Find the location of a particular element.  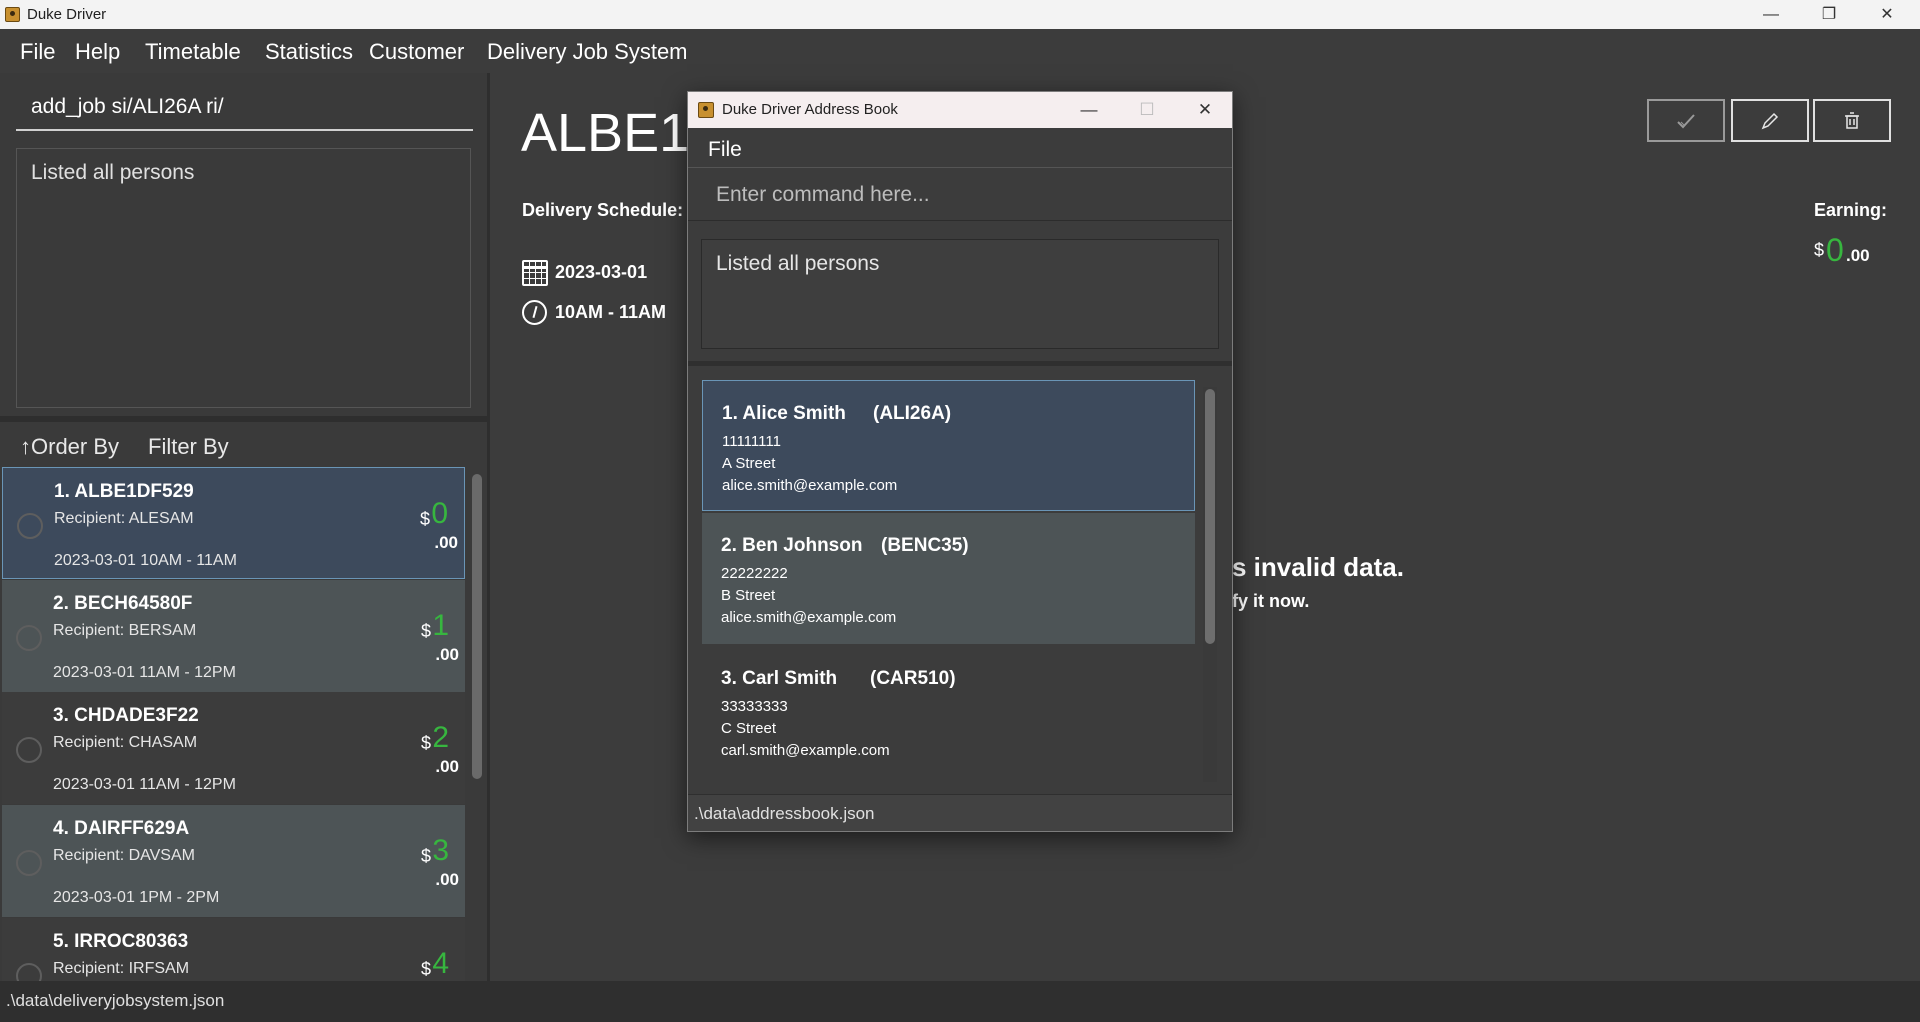

menu-customer: Customer is located at coordinates (416, 52).